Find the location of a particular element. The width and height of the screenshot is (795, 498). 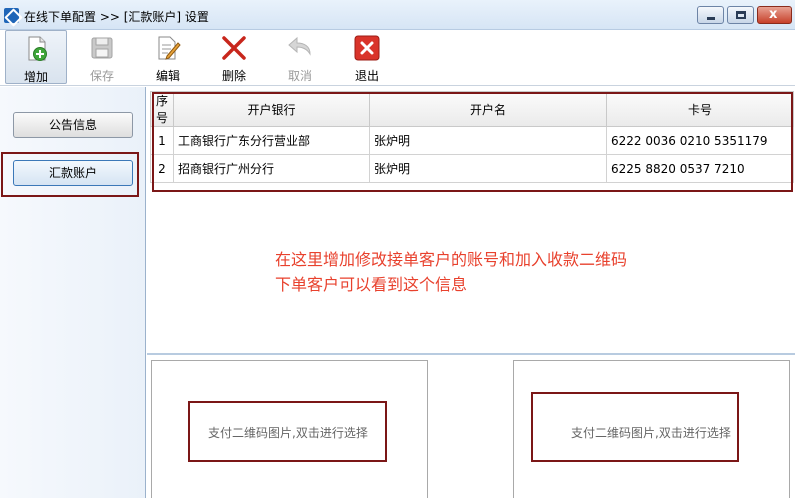

edit-button-label: 编辑 is located at coordinates (167, 76).